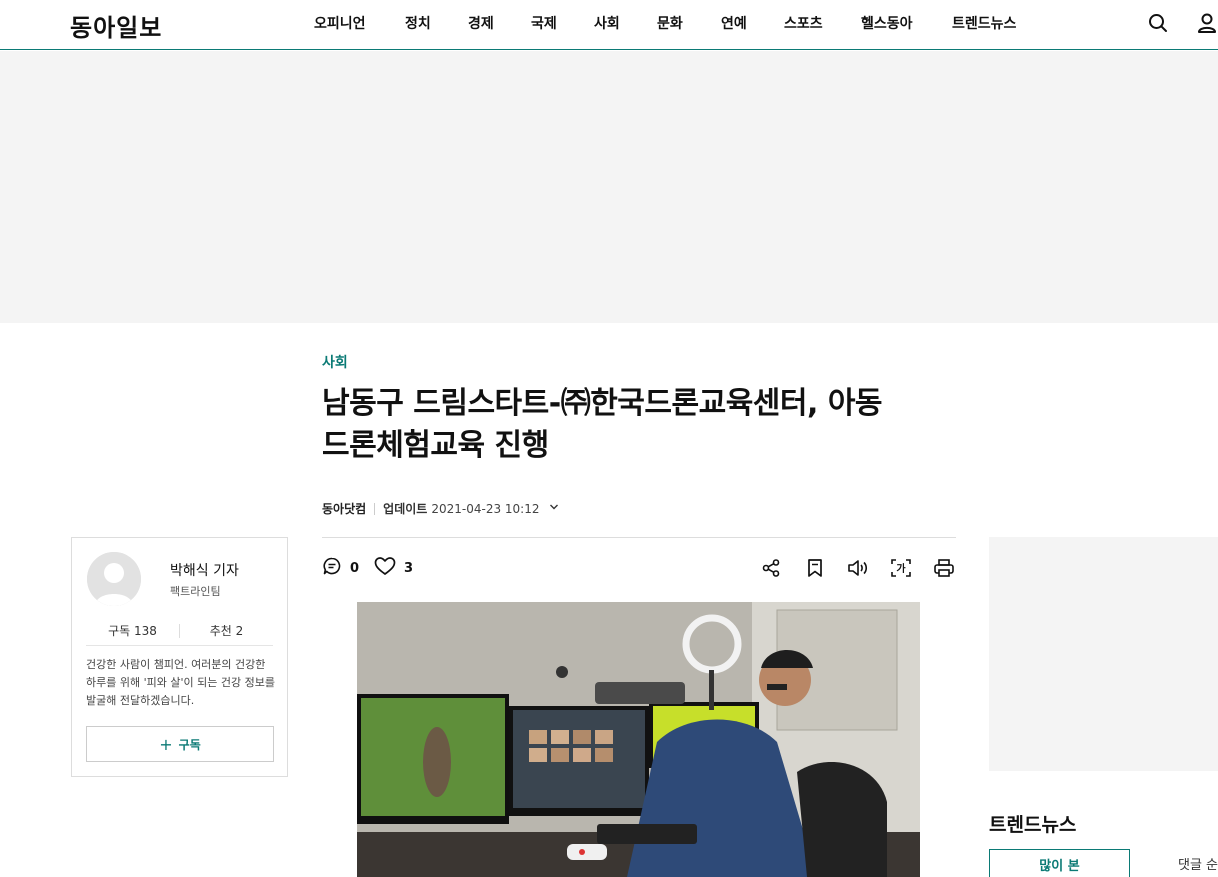 This screenshot has width=1218, height=877. I want to click on svg-text: 가, so click(901, 568).